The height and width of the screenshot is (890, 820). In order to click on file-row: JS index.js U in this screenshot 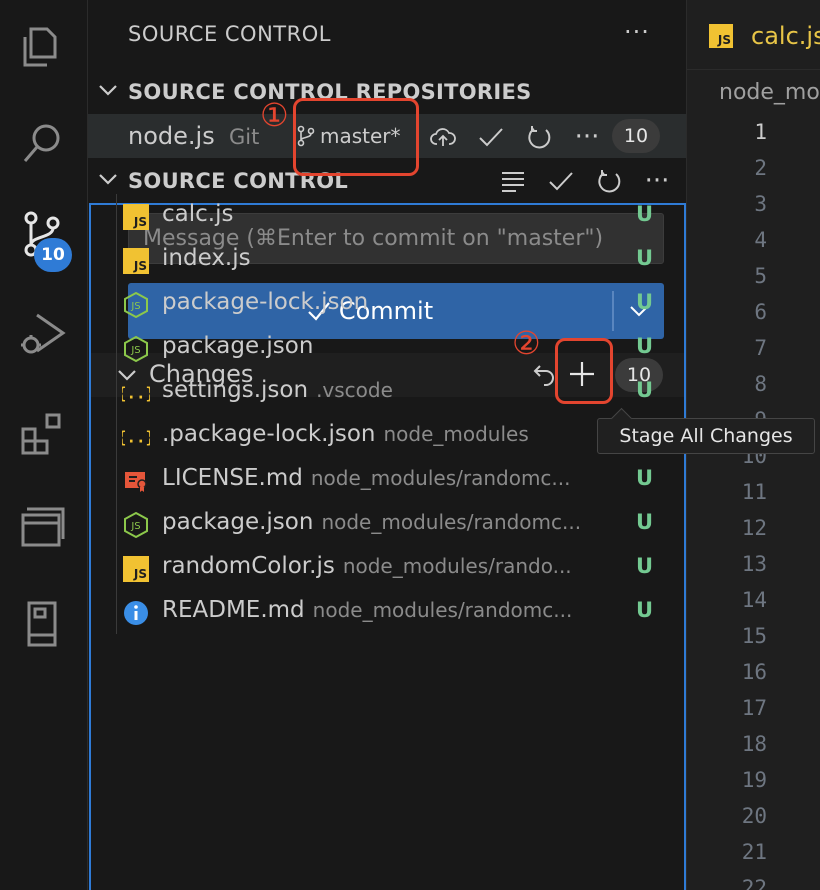, I will do `click(398, 260)`.